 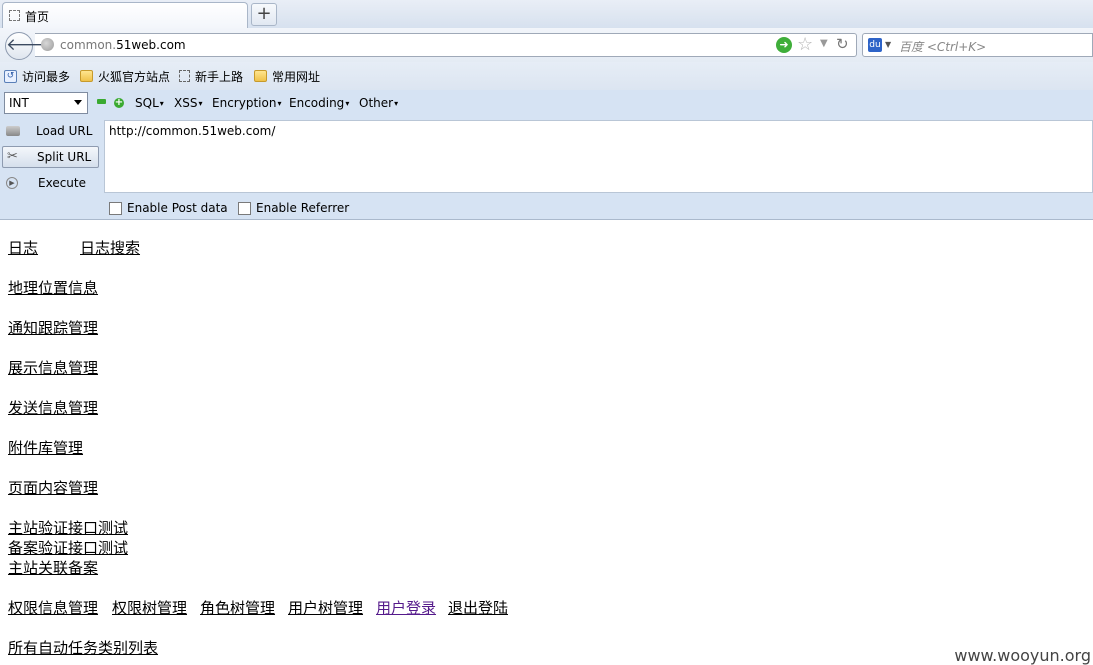 I want to click on menu-sql: SQL, so click(x=149, y=103).